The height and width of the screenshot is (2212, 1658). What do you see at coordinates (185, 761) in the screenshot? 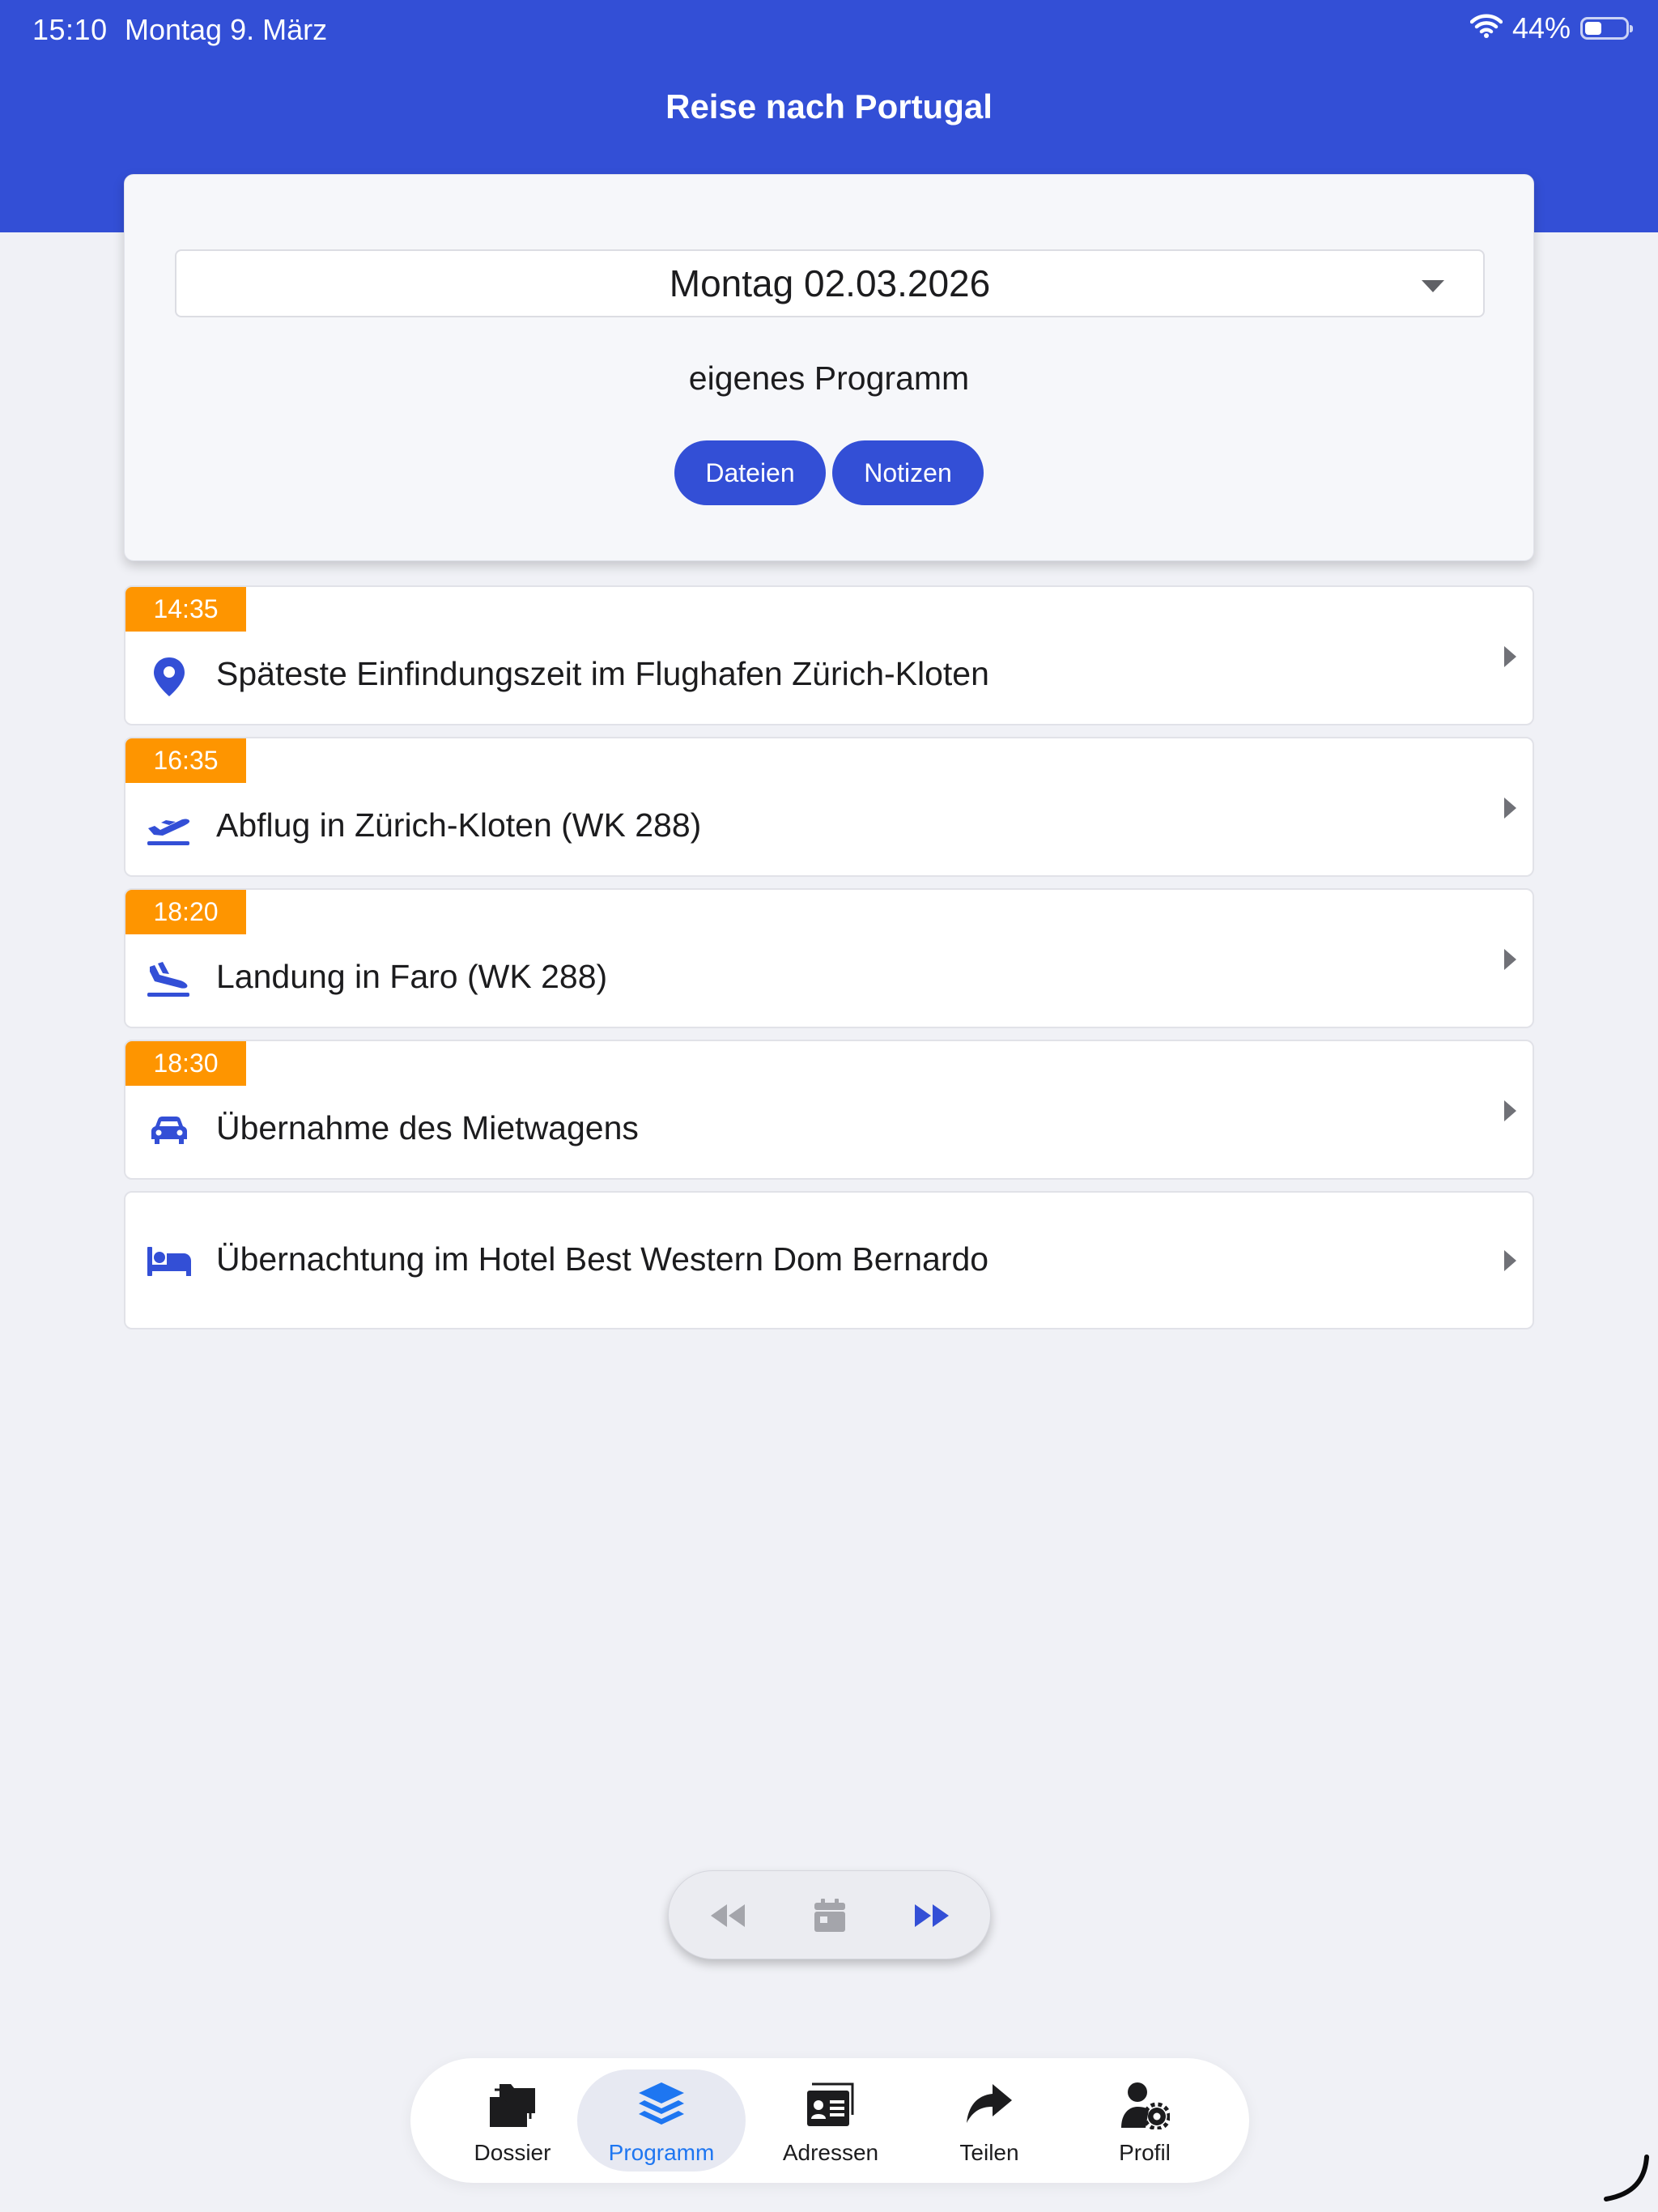
I see `event-time: 16:35` at bounding box center [185, 761].